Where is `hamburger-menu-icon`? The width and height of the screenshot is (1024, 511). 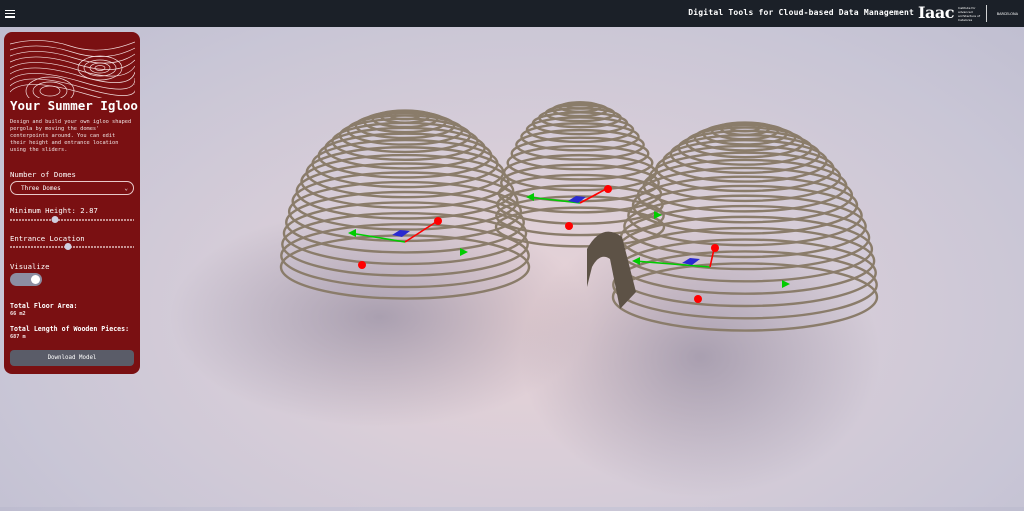
hamburger-menu-icon is located at coordinates (10, 13).